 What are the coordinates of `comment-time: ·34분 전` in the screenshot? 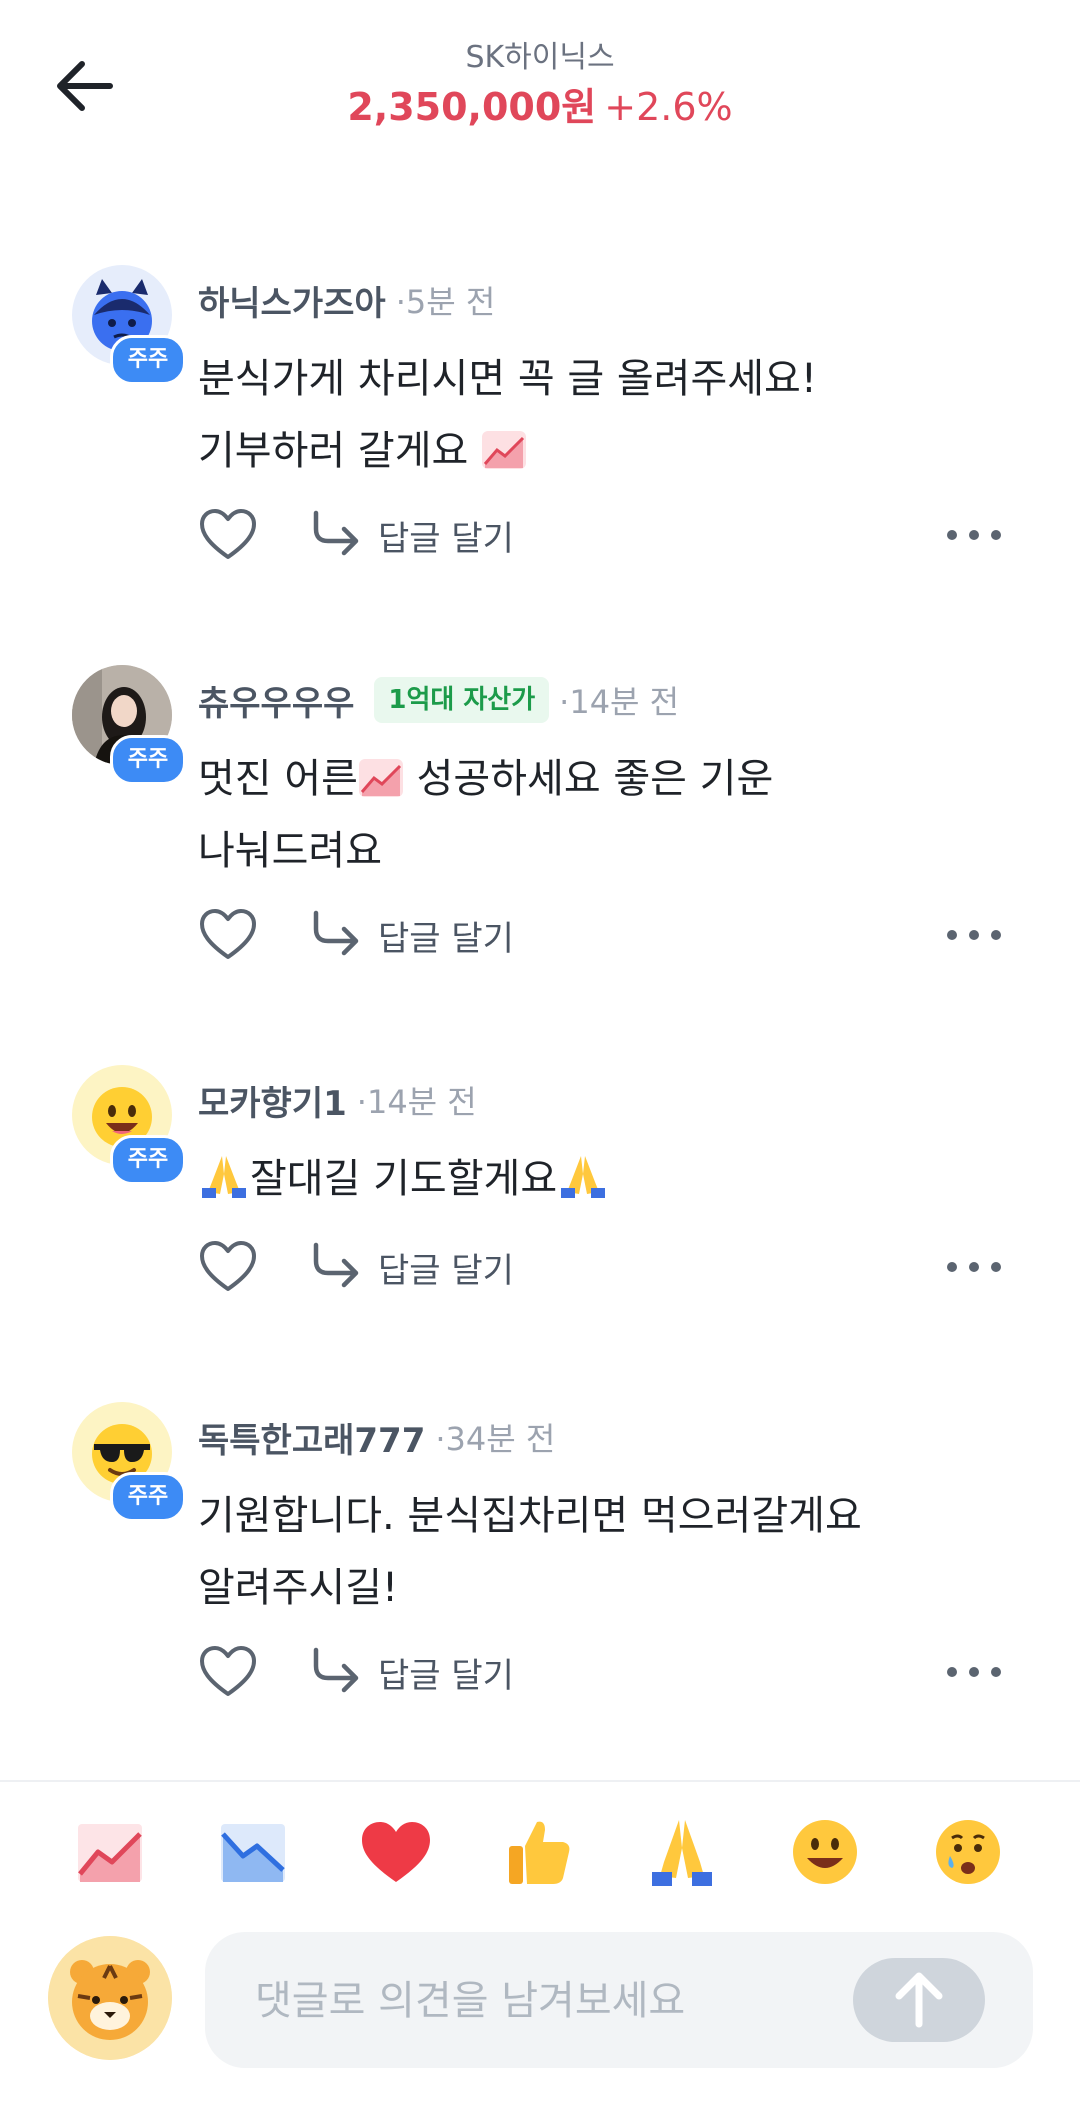 It's located at (495, 1439).